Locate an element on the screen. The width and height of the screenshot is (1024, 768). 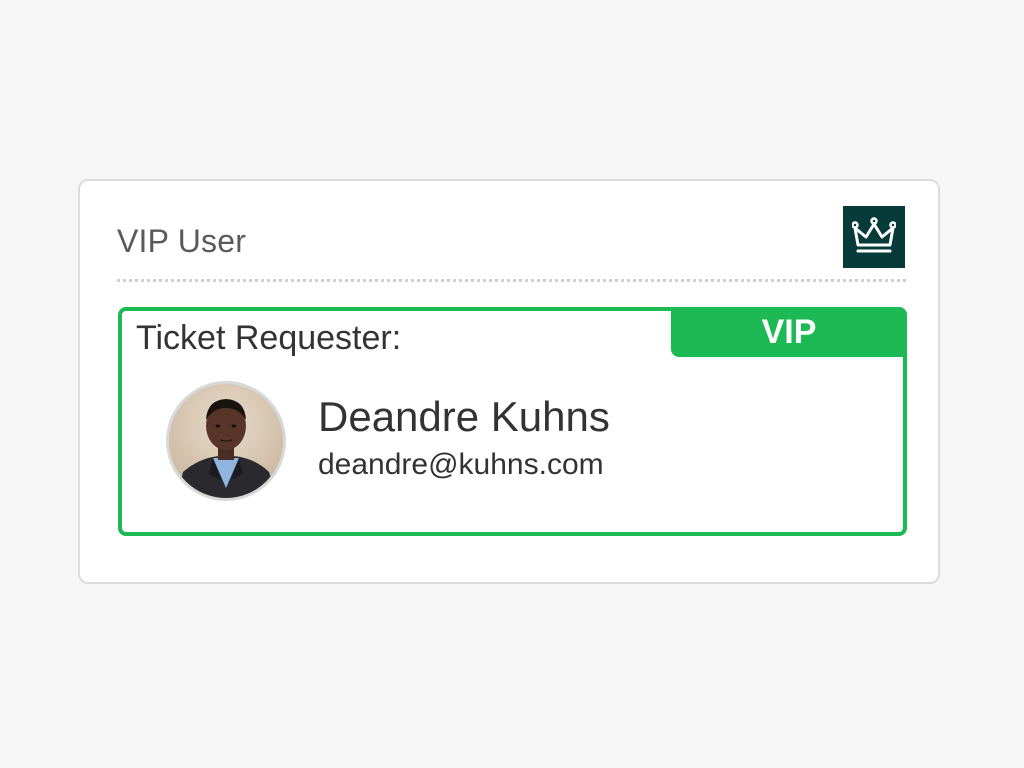
vip-crown-button is located at coordinates (874, 237).